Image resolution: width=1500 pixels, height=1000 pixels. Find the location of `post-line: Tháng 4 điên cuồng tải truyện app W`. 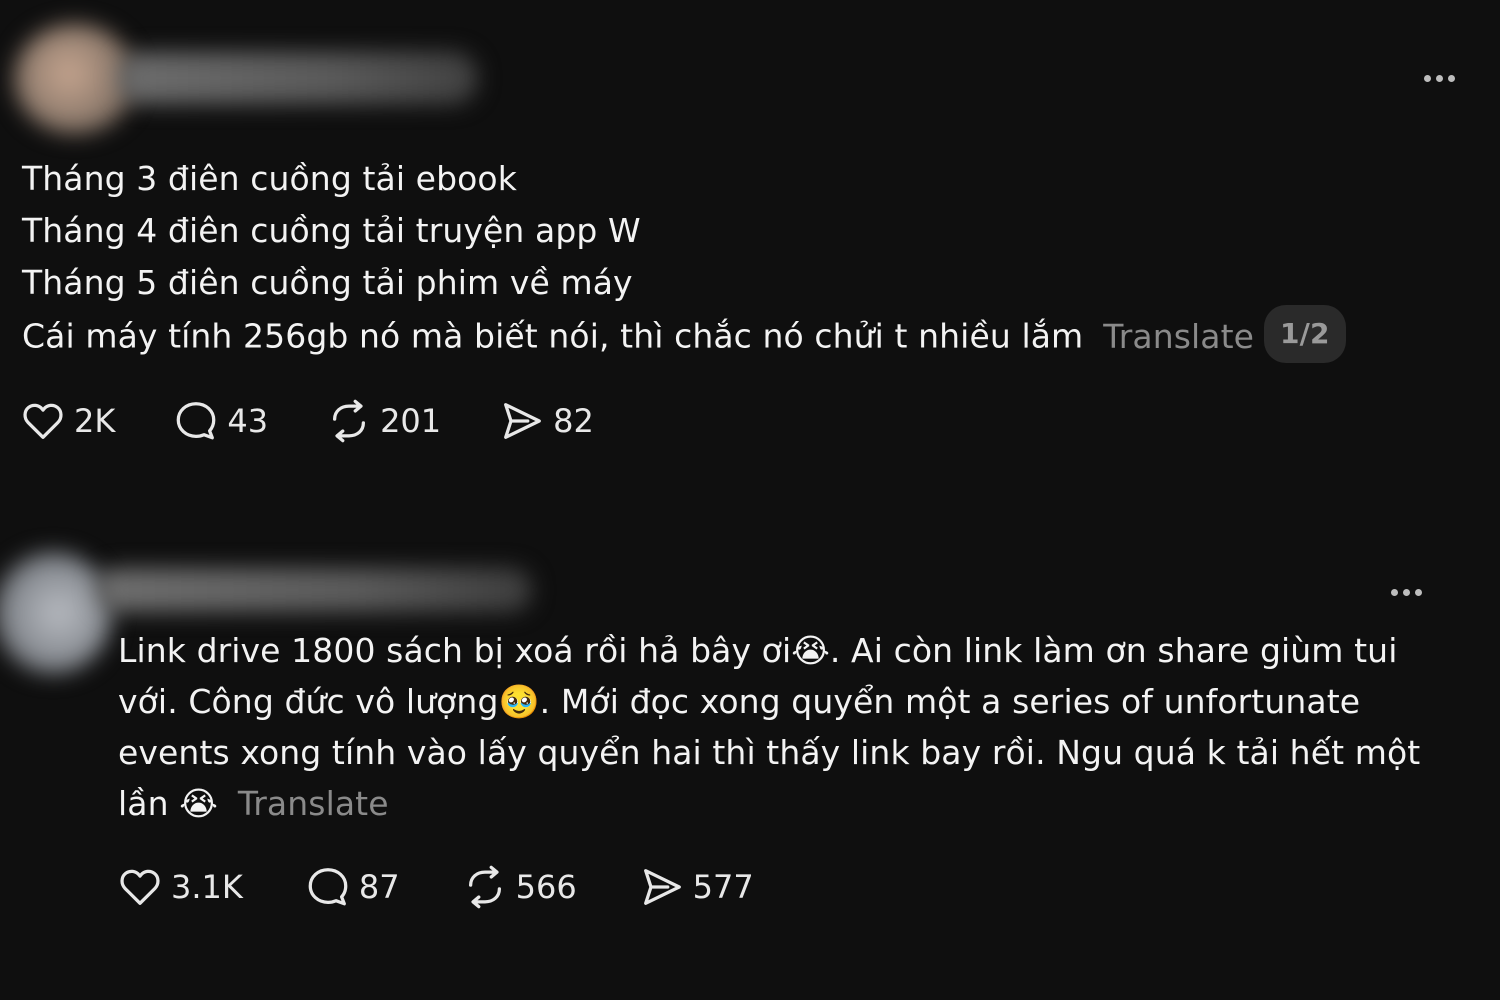

post-line: Tháng 4 điên cuồng tải truyện app W is located at coordinates (331, 230).